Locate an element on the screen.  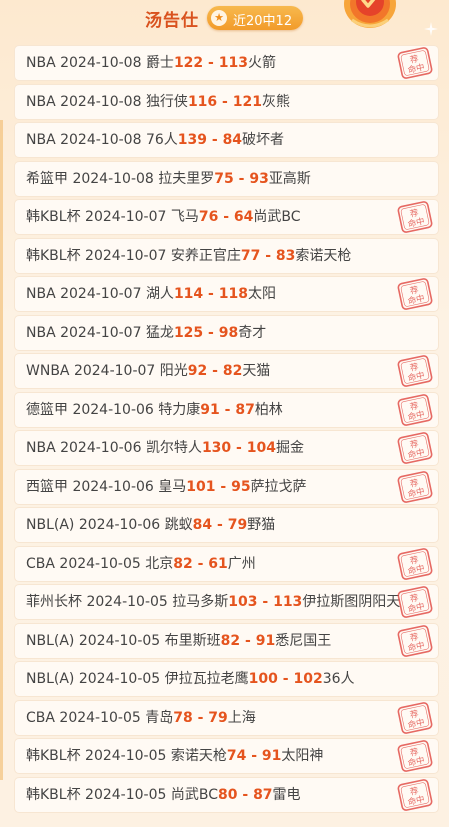
away-team: 亚高斯 is located at coordinates (289, 178).